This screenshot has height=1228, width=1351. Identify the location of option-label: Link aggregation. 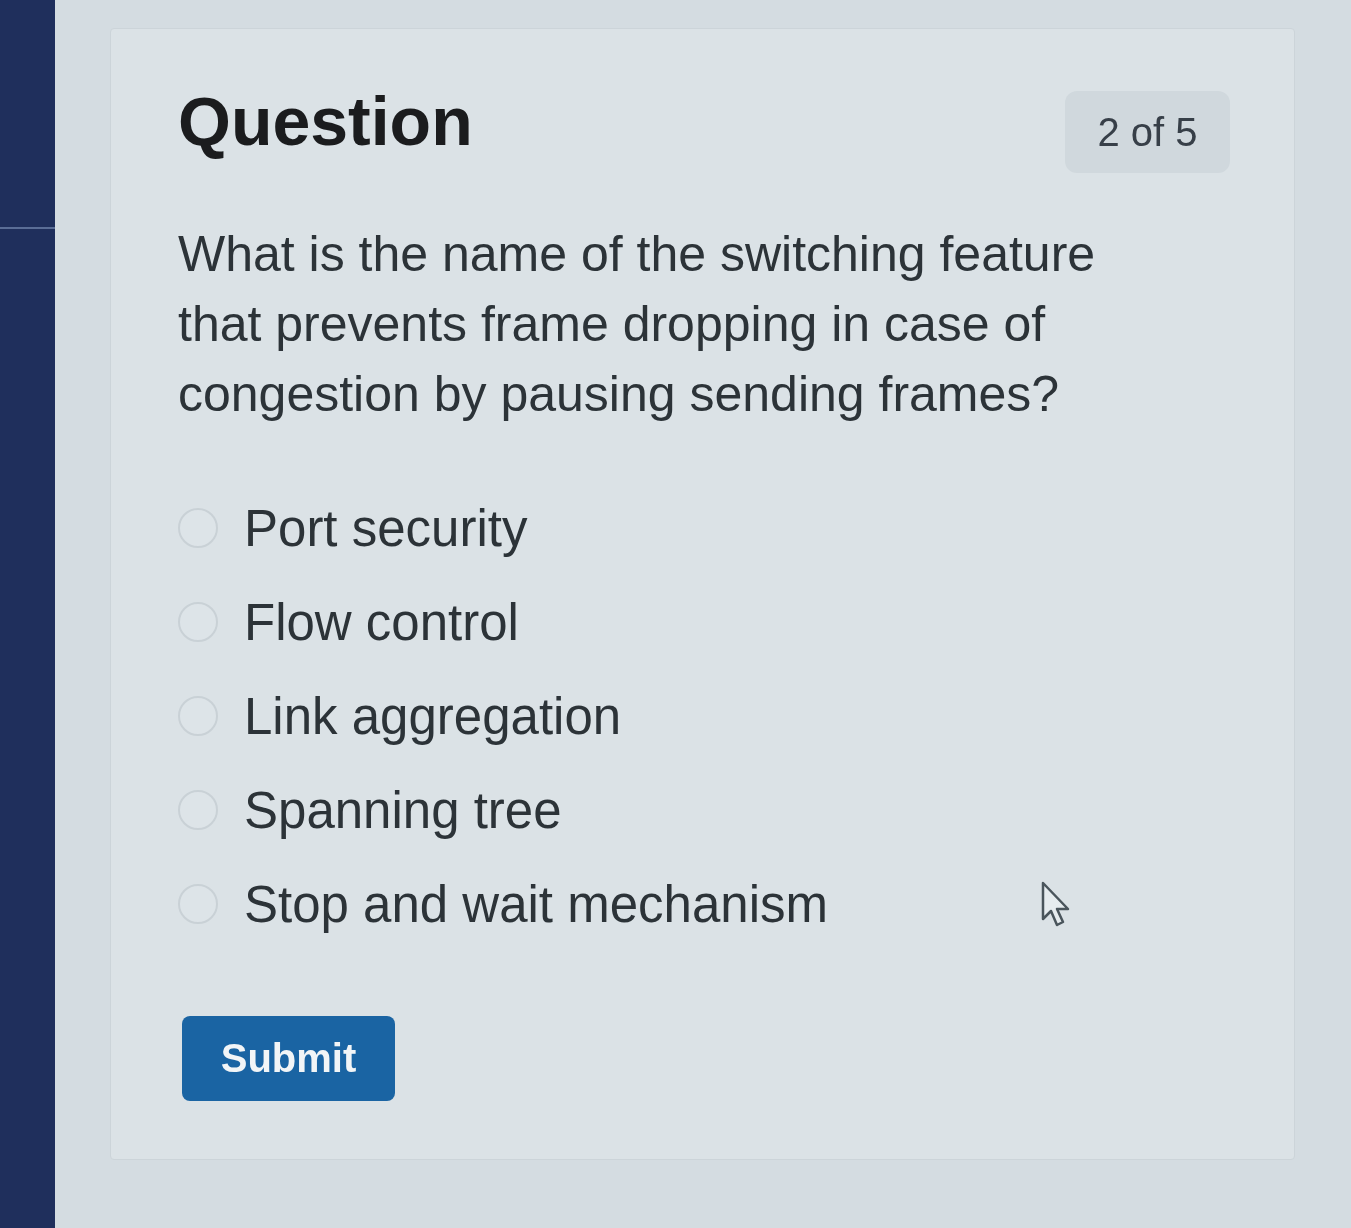
(433, 716).